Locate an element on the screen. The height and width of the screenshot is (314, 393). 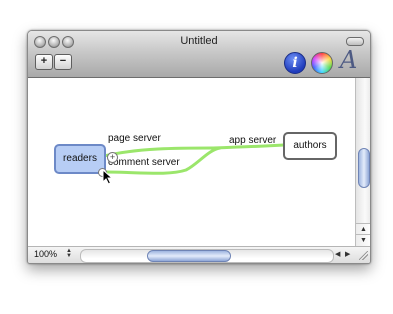
horizontal-scroll-thumb is located at coordinates (189, 256).